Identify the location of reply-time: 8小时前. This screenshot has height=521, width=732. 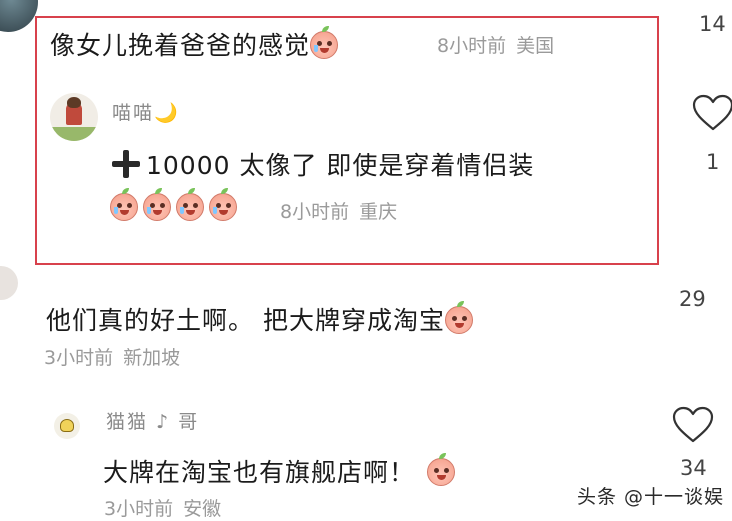
(315, 212).